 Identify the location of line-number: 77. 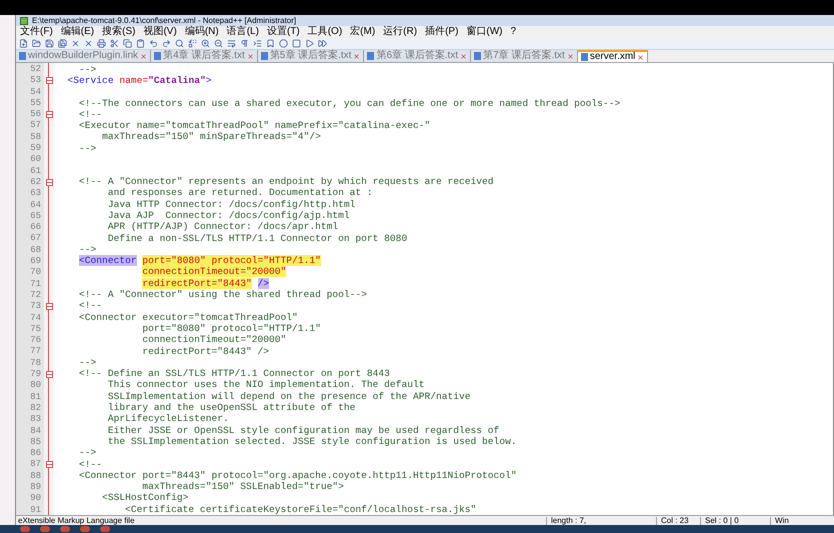
(35, 352).